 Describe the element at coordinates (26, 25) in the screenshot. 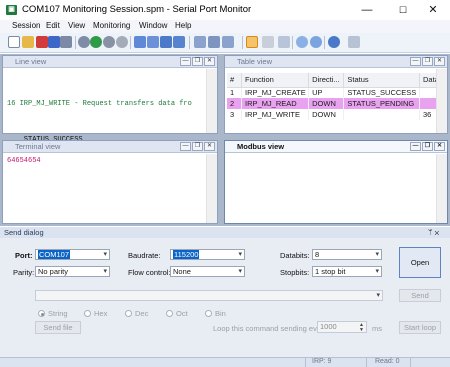

I see `menu-session: Session` at that location.